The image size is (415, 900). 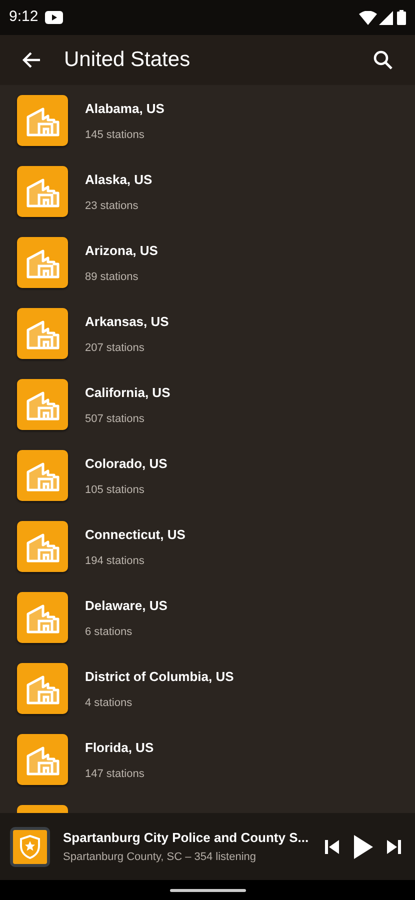 What do you see at coordinates (207, 414) in the screenshot?
I see `region-item: California, US 507 stations` at bounding box center [207, 414].